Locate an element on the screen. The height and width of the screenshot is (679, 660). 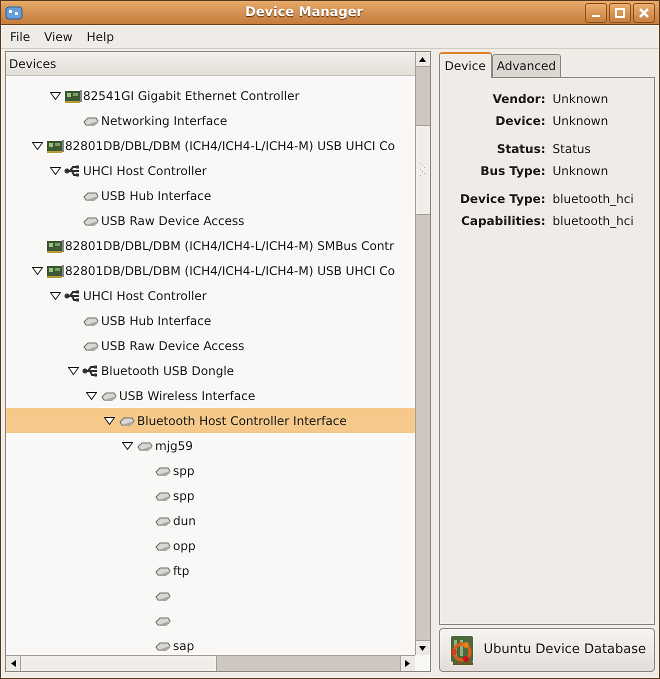
app-icon is located at coordinates (14, 13).